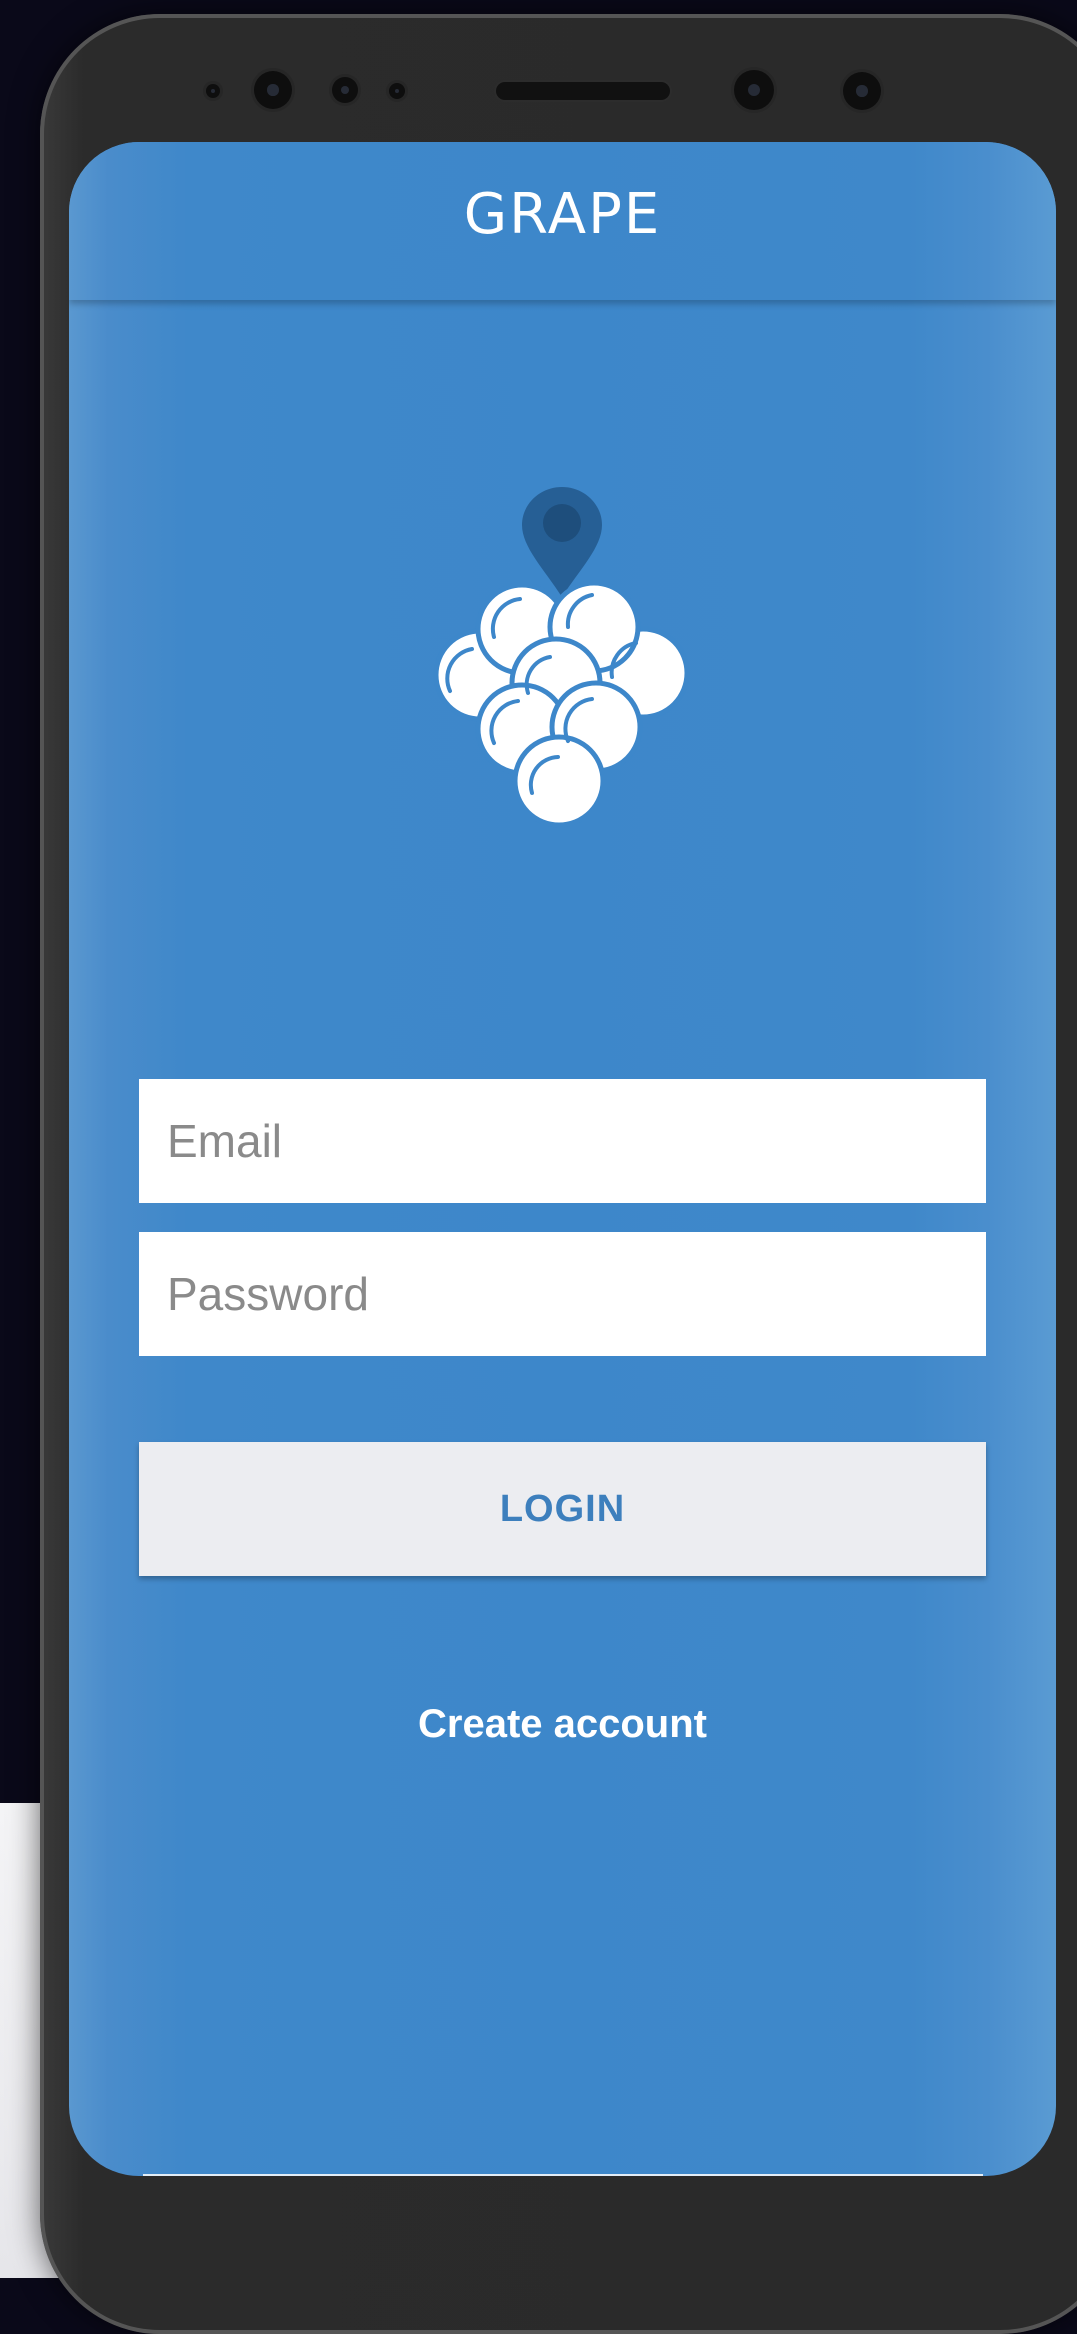 Image resolution: width=1077 pixels, height=2334 pixels. I want to click on email-input, so click(562, 1141).